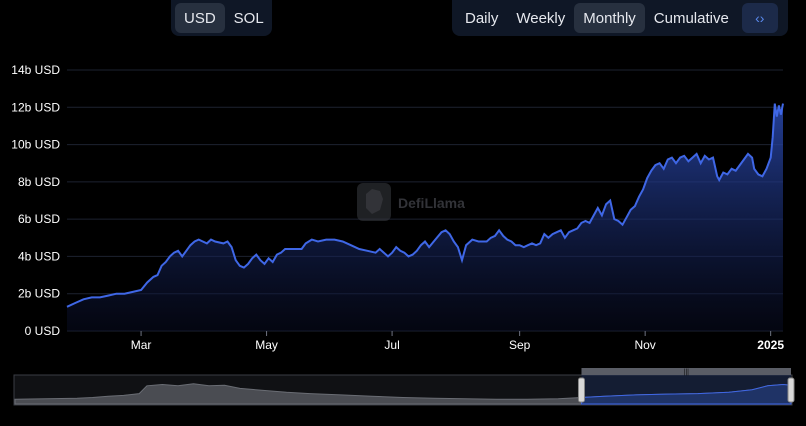 The image size is (806, 426). What do you see at coordinates (791, 390) in the screenshot?
I see `brush-handle-right` at bounding box center [791, 390].